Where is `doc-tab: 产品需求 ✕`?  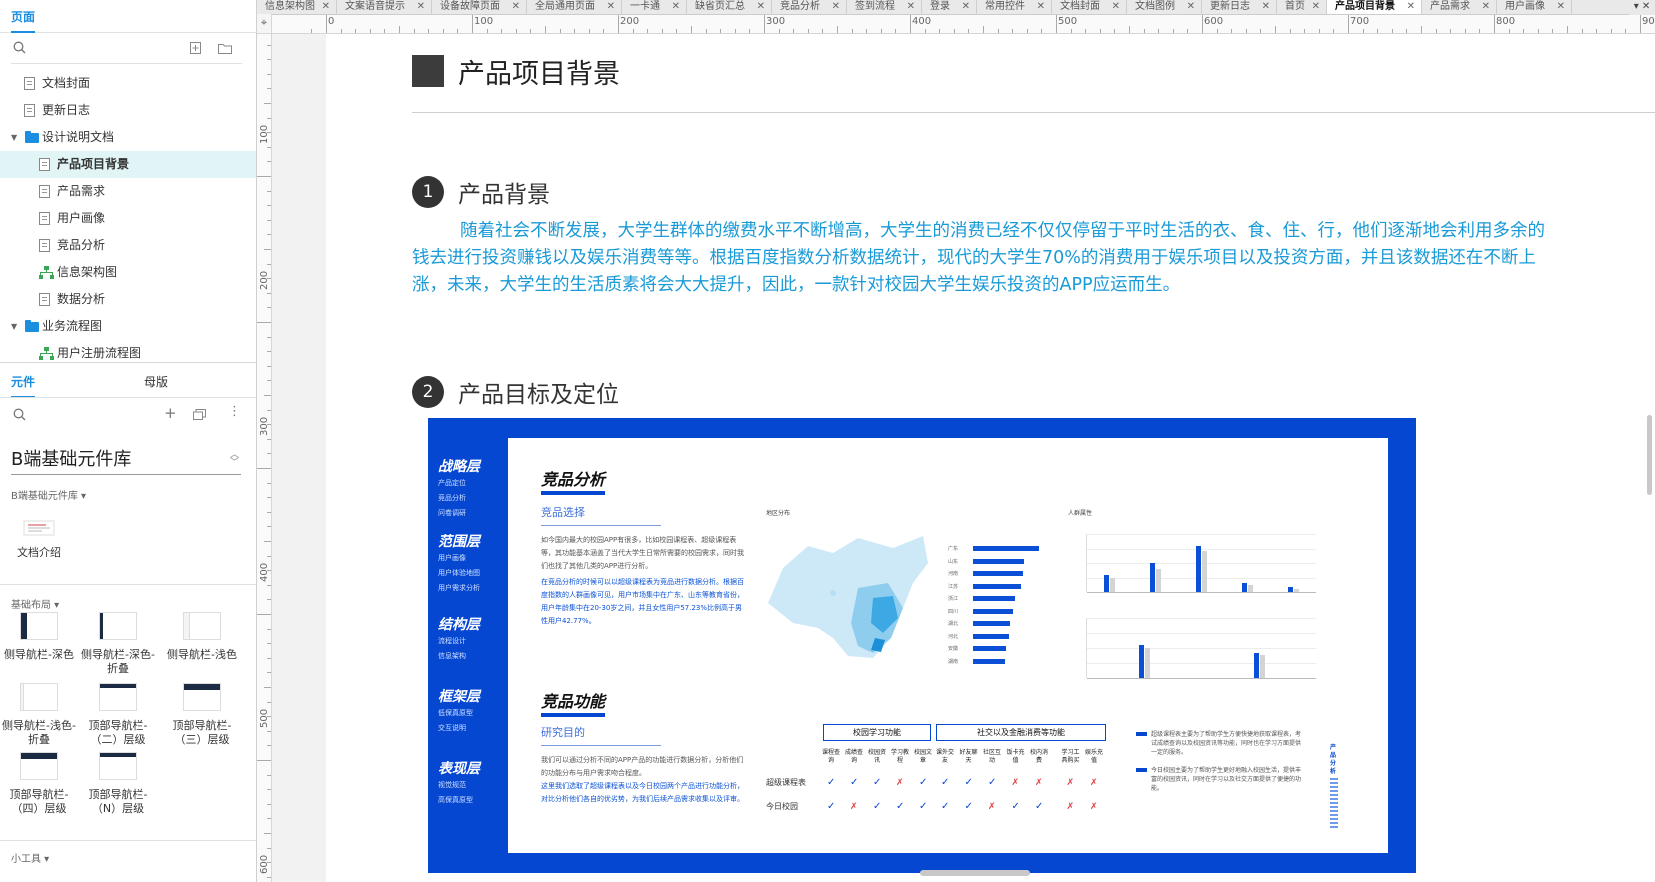
doc-tab: 产品需求 ✕ is located at coordinates (1459, 7).